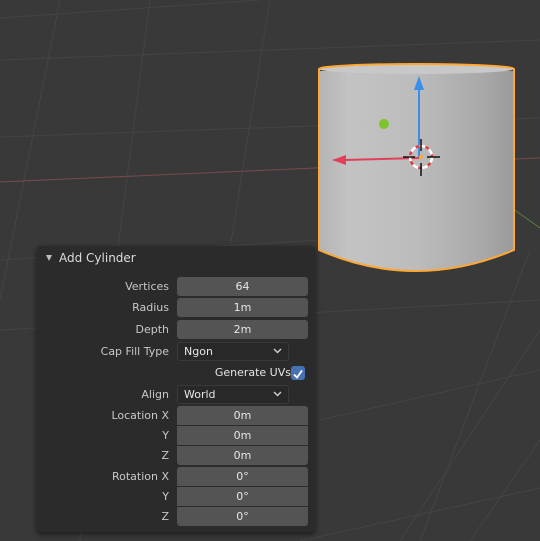  What do you see at coordinates (200, 394) in the screenshot?
I see `align-value: World` at bounding box center [200, 394].